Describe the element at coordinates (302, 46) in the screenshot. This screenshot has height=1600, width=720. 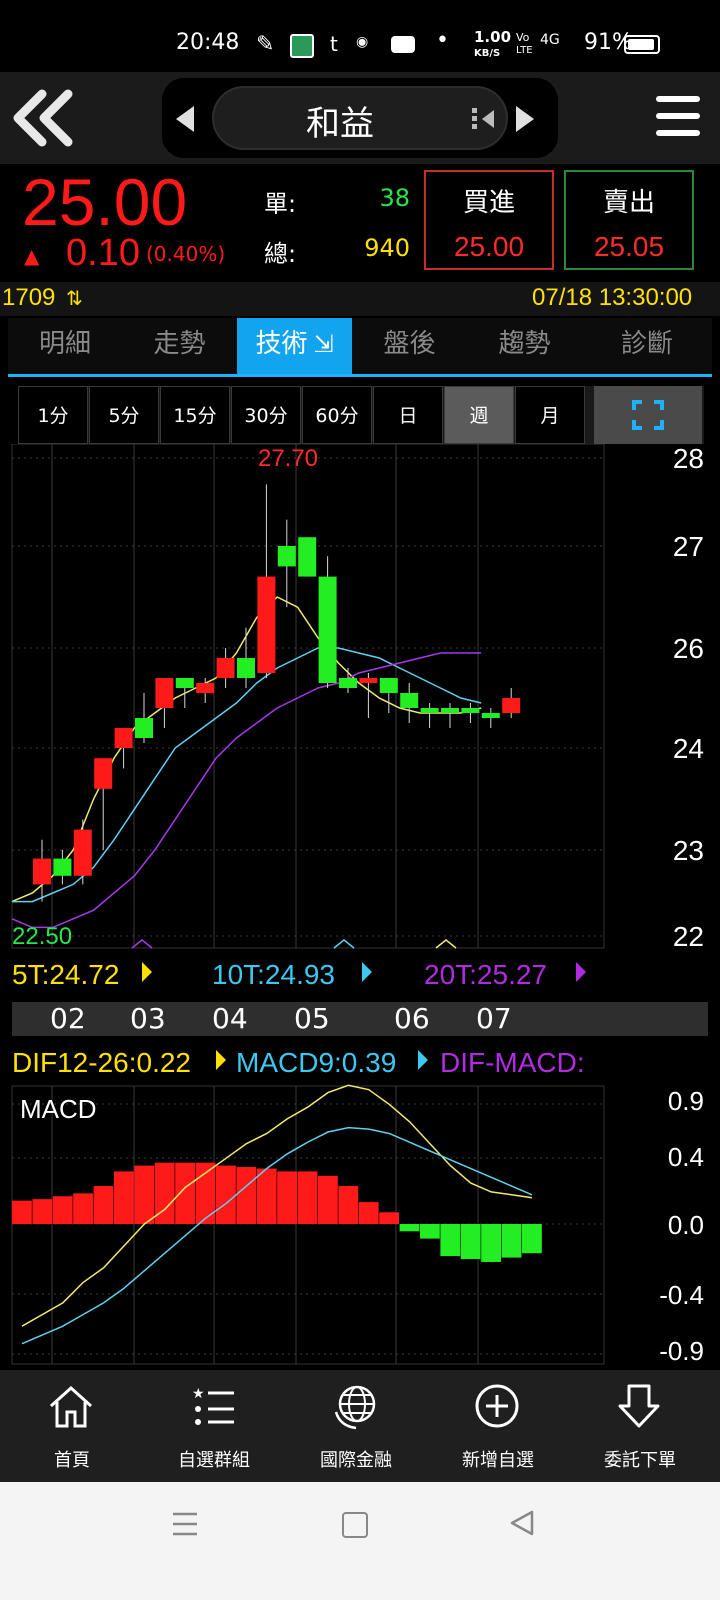
I see `app-notification-icon` at that location.